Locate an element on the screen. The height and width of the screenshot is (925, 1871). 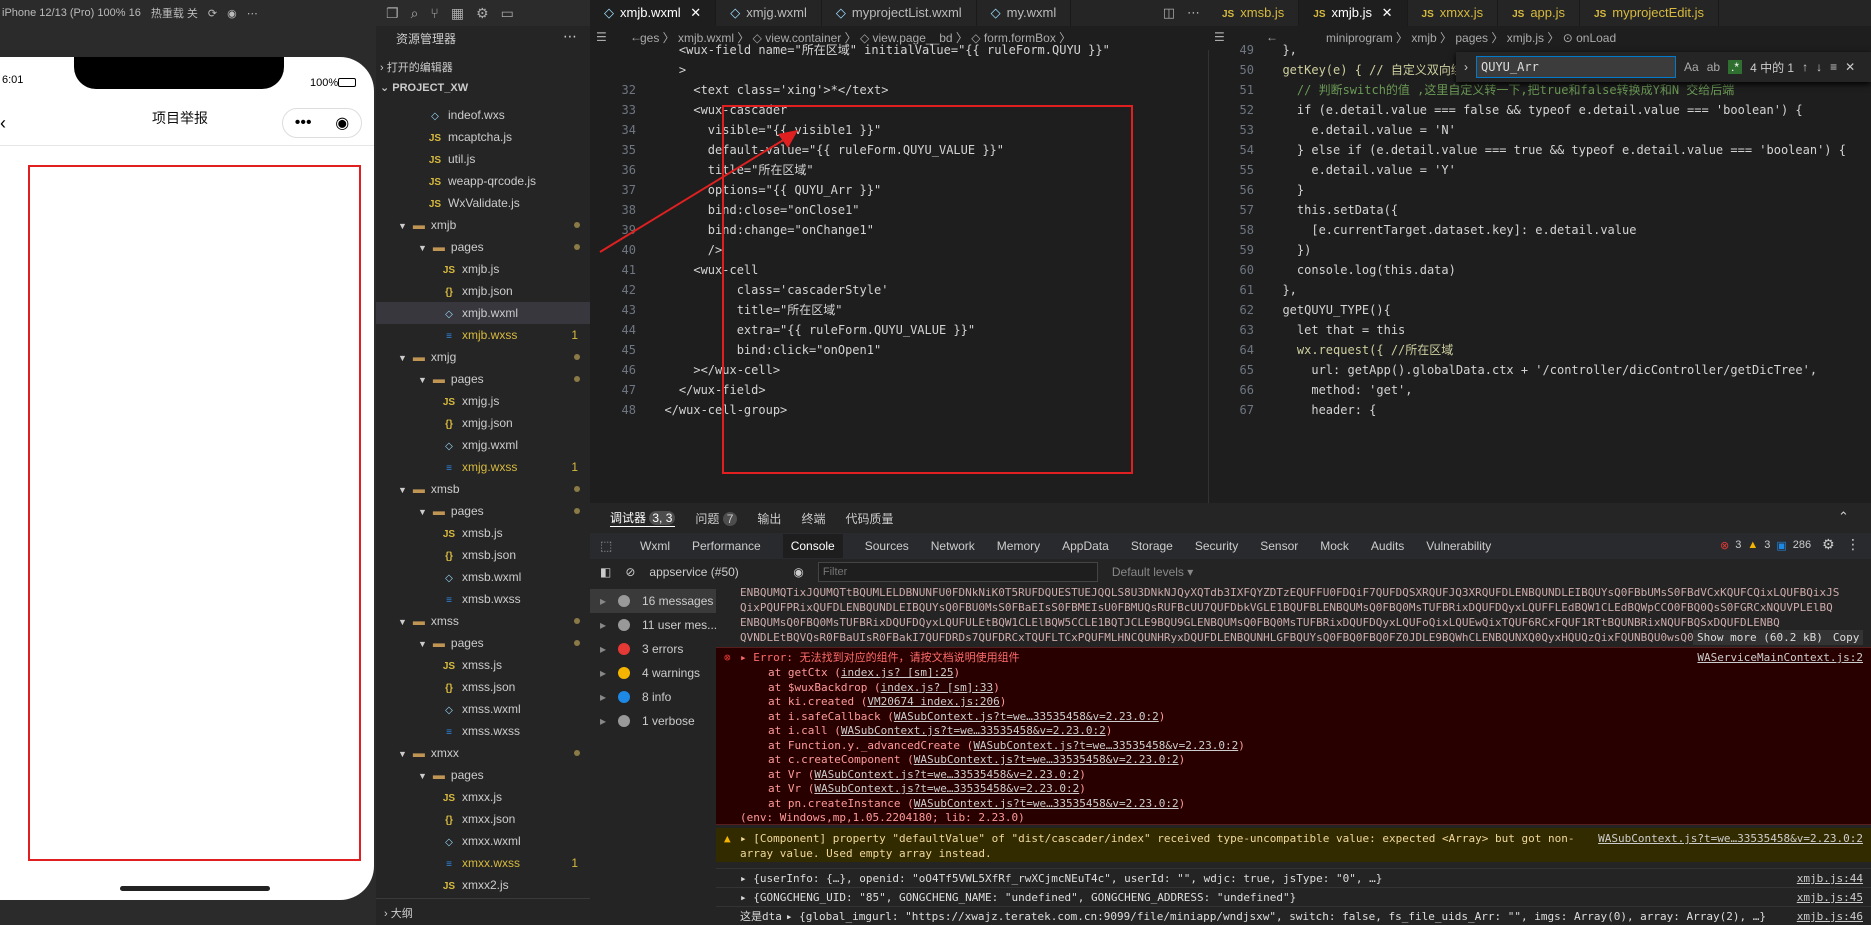
extensions-icon: ▦ is located at coordinates (457, 13).